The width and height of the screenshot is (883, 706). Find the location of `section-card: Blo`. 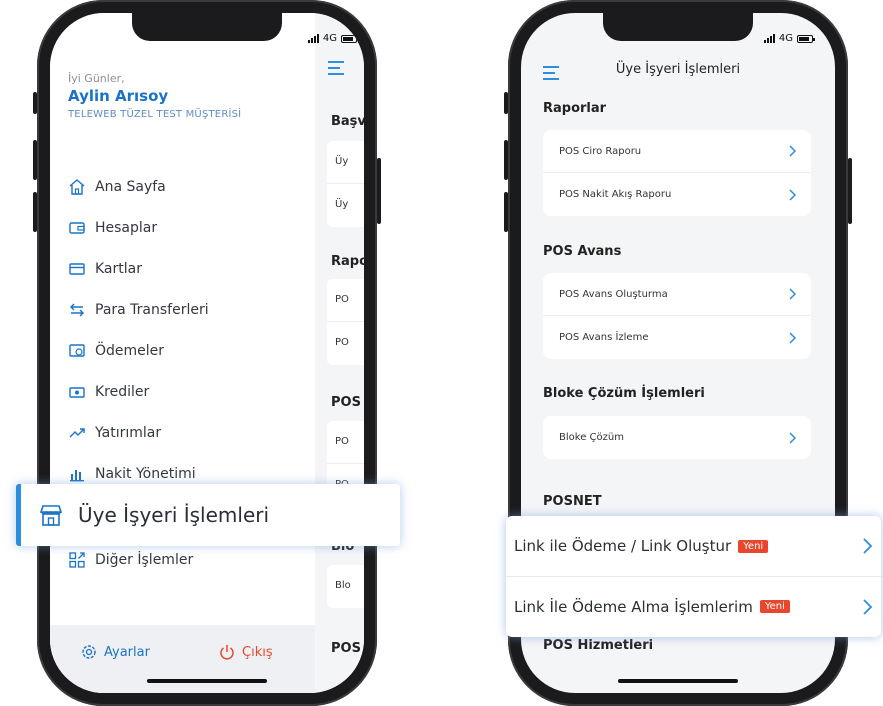

section-card: Blo is located at coordinates (345, 586).